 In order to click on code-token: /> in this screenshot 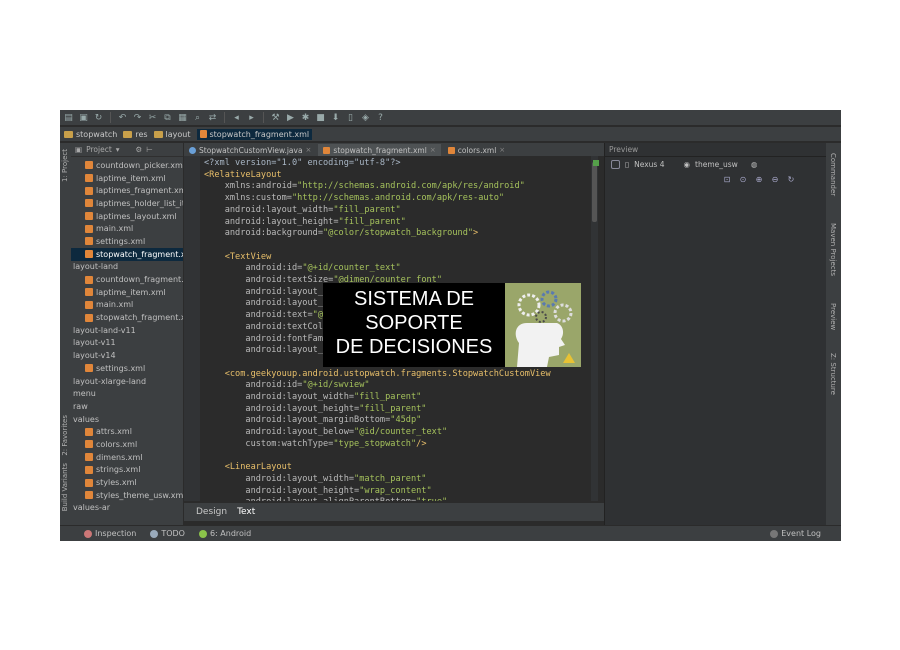, I will do `click(421, 443)`.